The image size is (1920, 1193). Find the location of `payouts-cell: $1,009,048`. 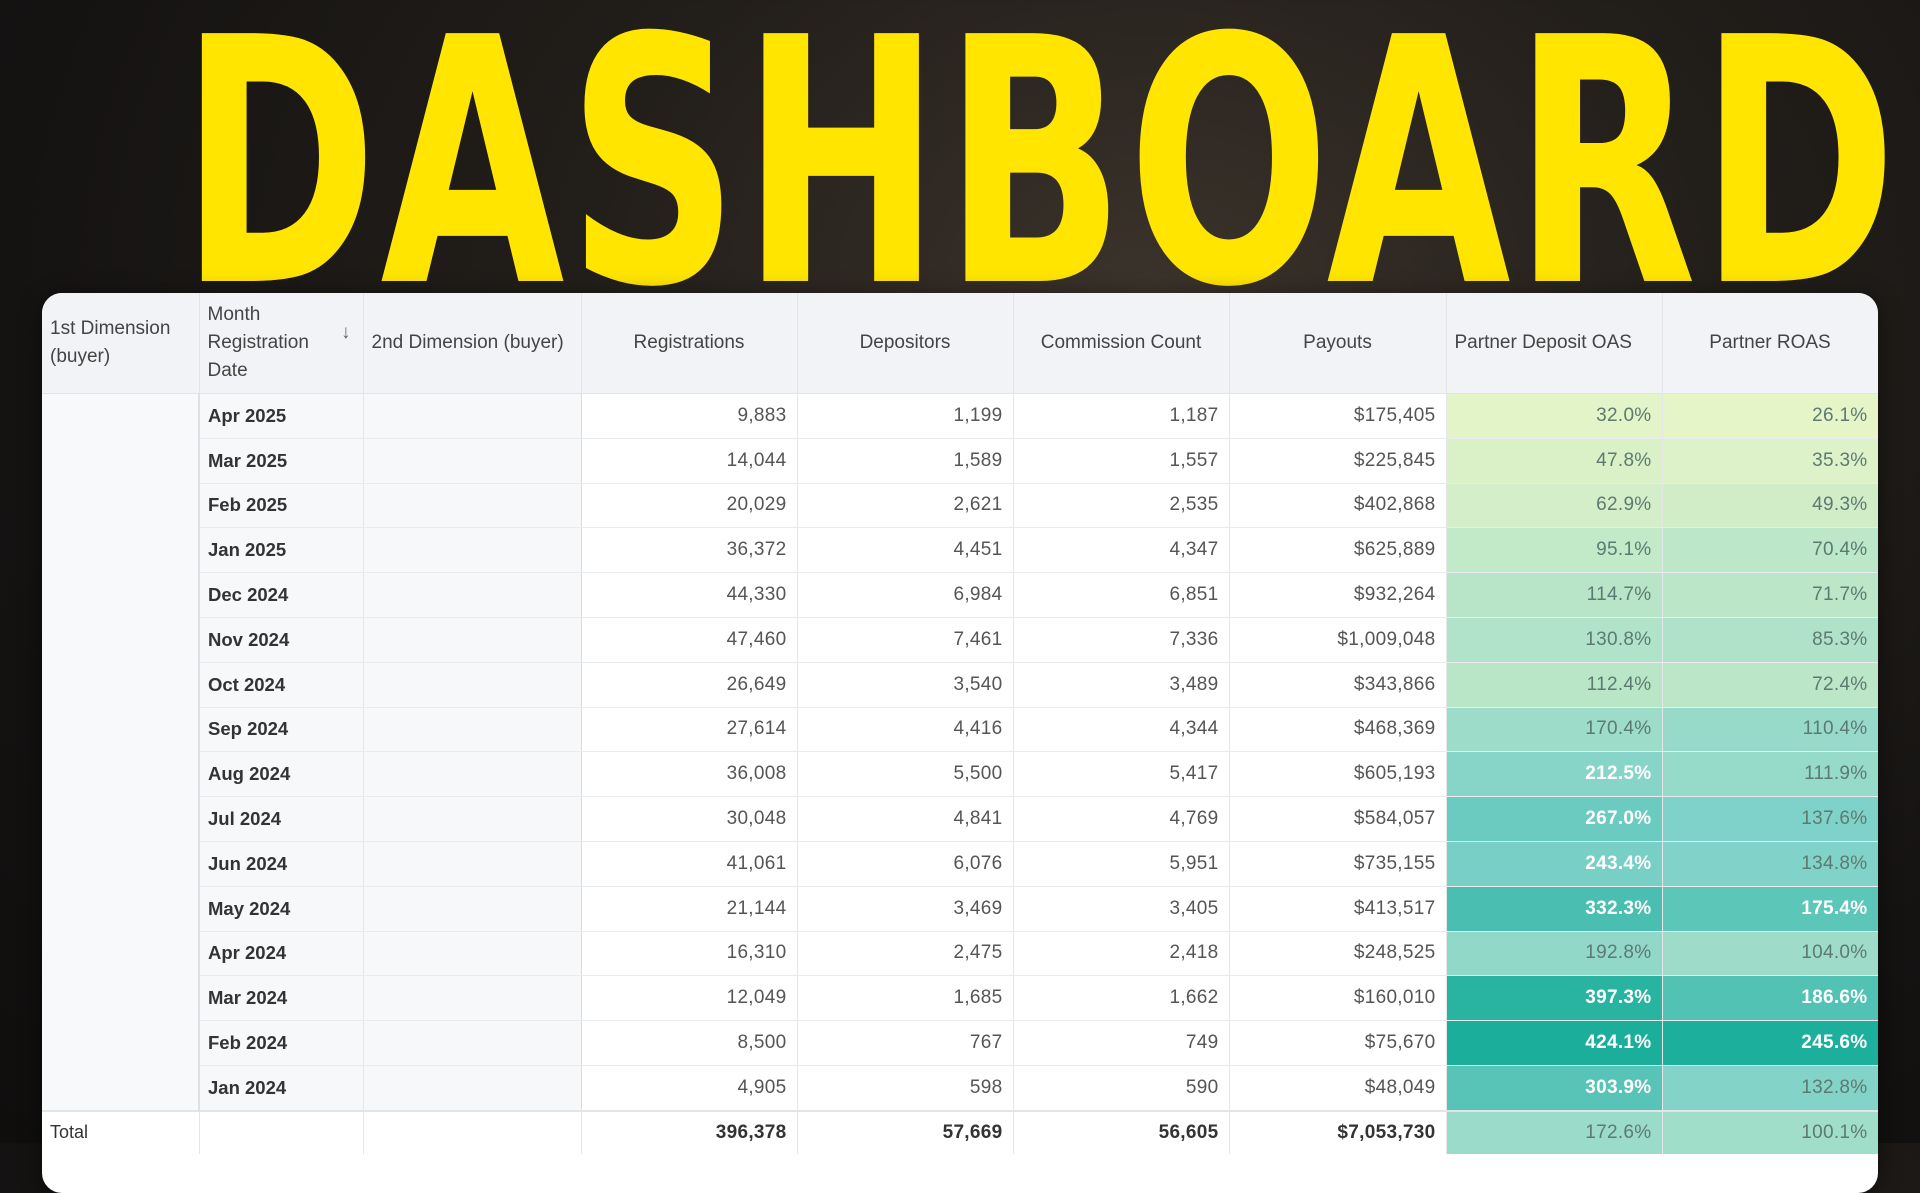

payouts-cell: $1,009,048 is located at coordinates (1338, 640).